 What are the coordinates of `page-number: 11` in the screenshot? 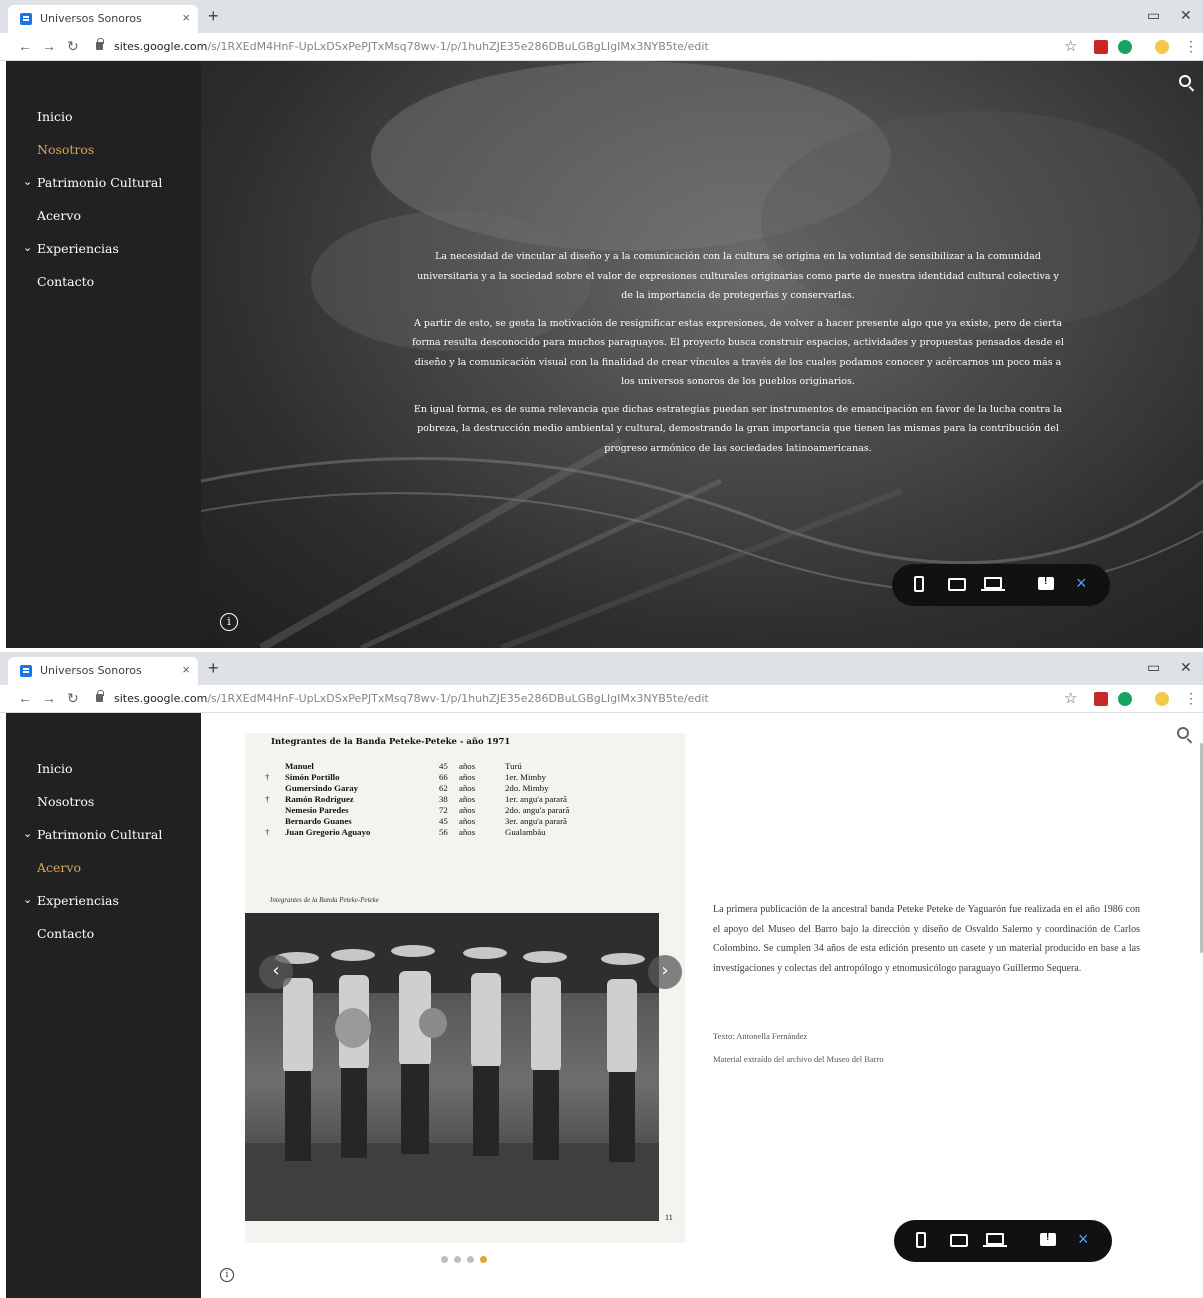 It's located at (669, 1217).